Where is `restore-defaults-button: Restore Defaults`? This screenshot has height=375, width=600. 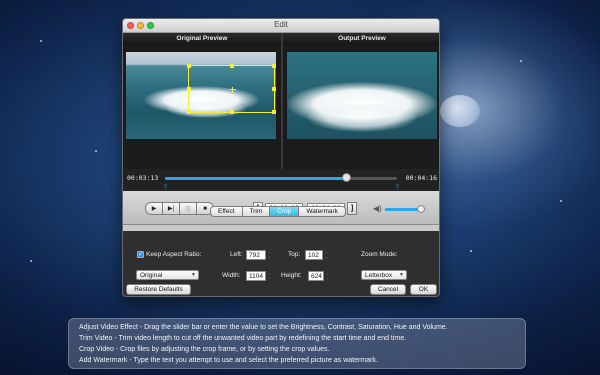 restore-defaults-button: Restore Defaults is located at coordinates (158, 289).